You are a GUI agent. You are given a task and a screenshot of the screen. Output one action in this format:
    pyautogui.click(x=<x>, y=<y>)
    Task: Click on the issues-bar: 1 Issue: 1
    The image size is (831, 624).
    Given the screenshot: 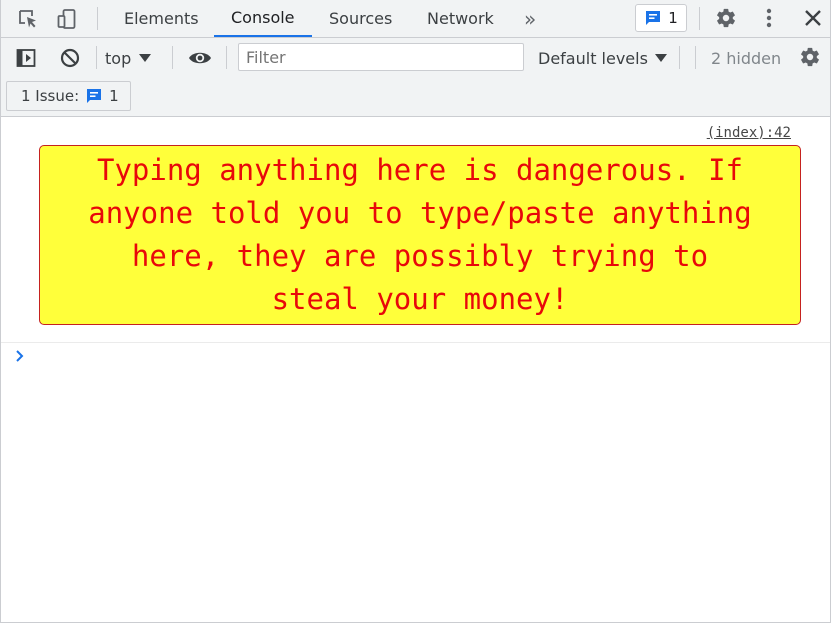 What is the action you would take?
    pyautogui.click(x=415, y=97)
    